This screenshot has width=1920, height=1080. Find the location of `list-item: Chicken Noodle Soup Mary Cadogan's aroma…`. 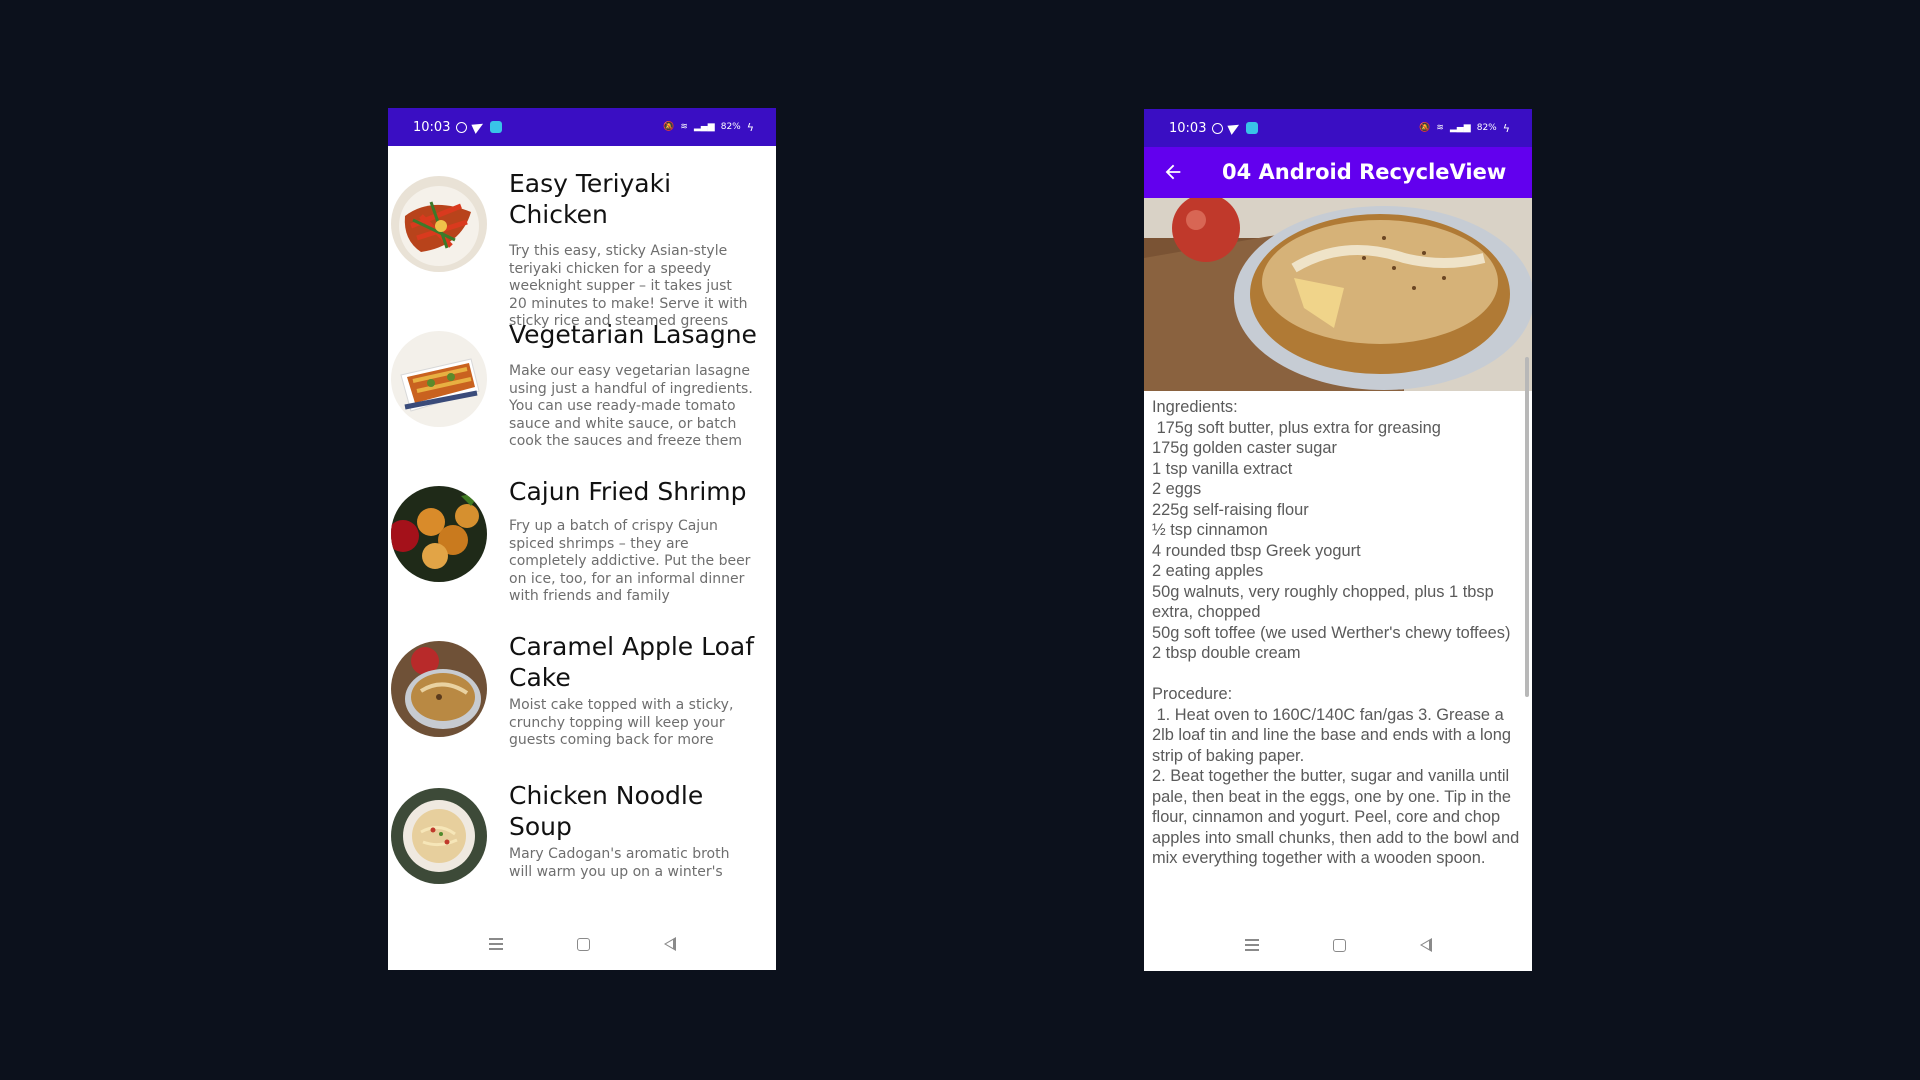

list-item: Chicken Noodle Soup Mary Cadogan's aroma… is located at coordinates (582, 842).